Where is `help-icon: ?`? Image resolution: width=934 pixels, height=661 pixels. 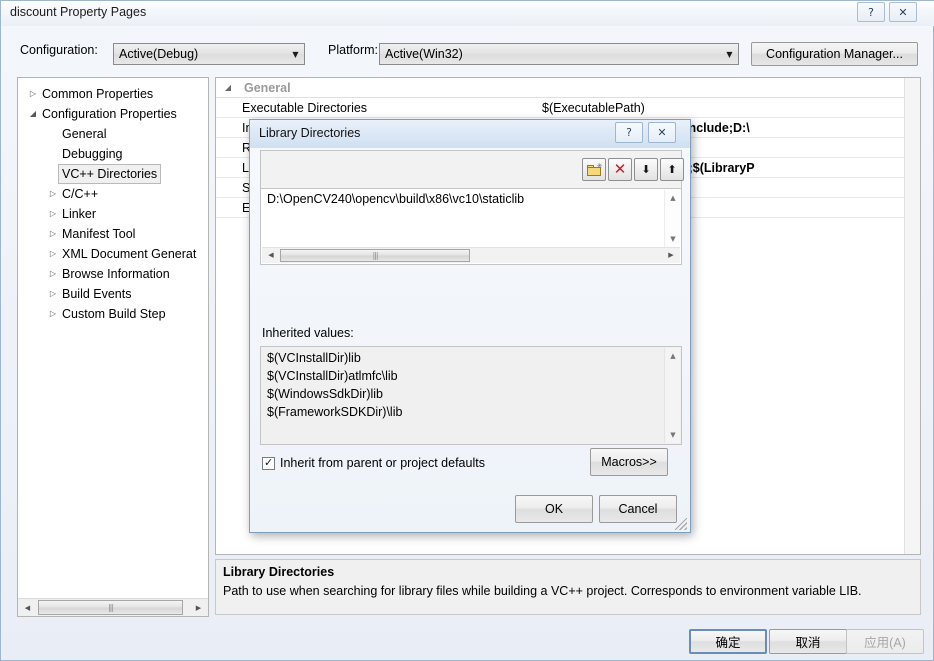 help-icon: ? is located at coordinates (871, 12).